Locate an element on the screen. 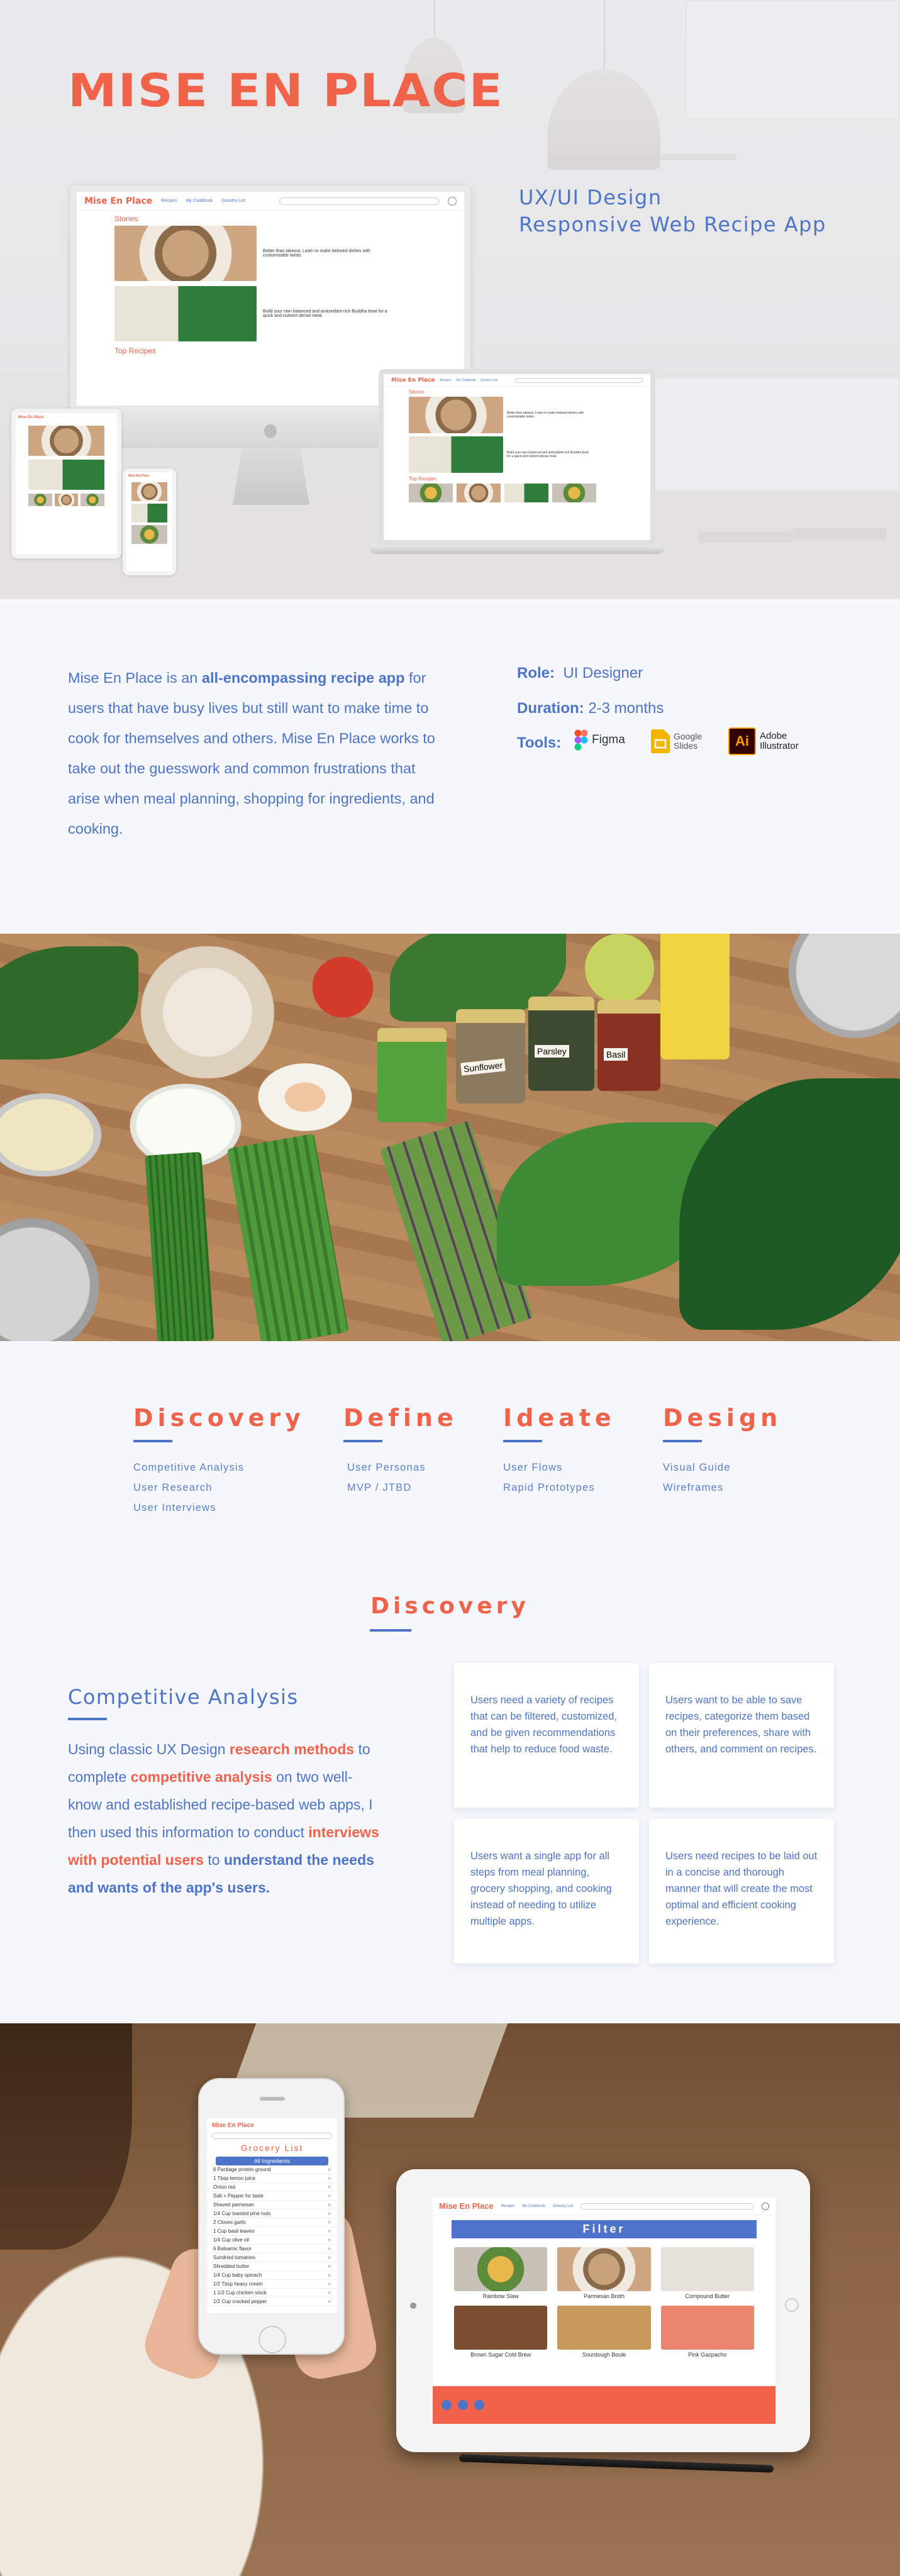 This screenshot has height=2576, width=900. grocery-item: 1/2 Cup cracked pepper ○ is located at coordinates (272, 2301).